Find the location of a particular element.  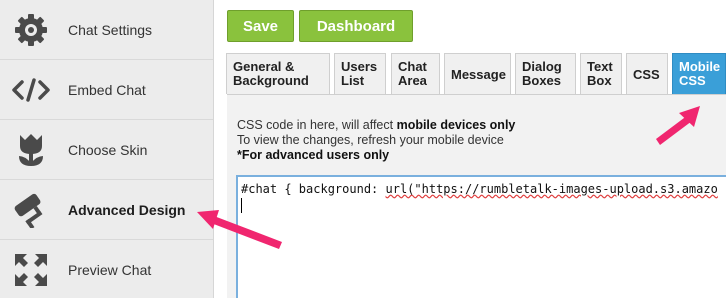

tab-label-line2: Area is located at coordinates (412, 80).